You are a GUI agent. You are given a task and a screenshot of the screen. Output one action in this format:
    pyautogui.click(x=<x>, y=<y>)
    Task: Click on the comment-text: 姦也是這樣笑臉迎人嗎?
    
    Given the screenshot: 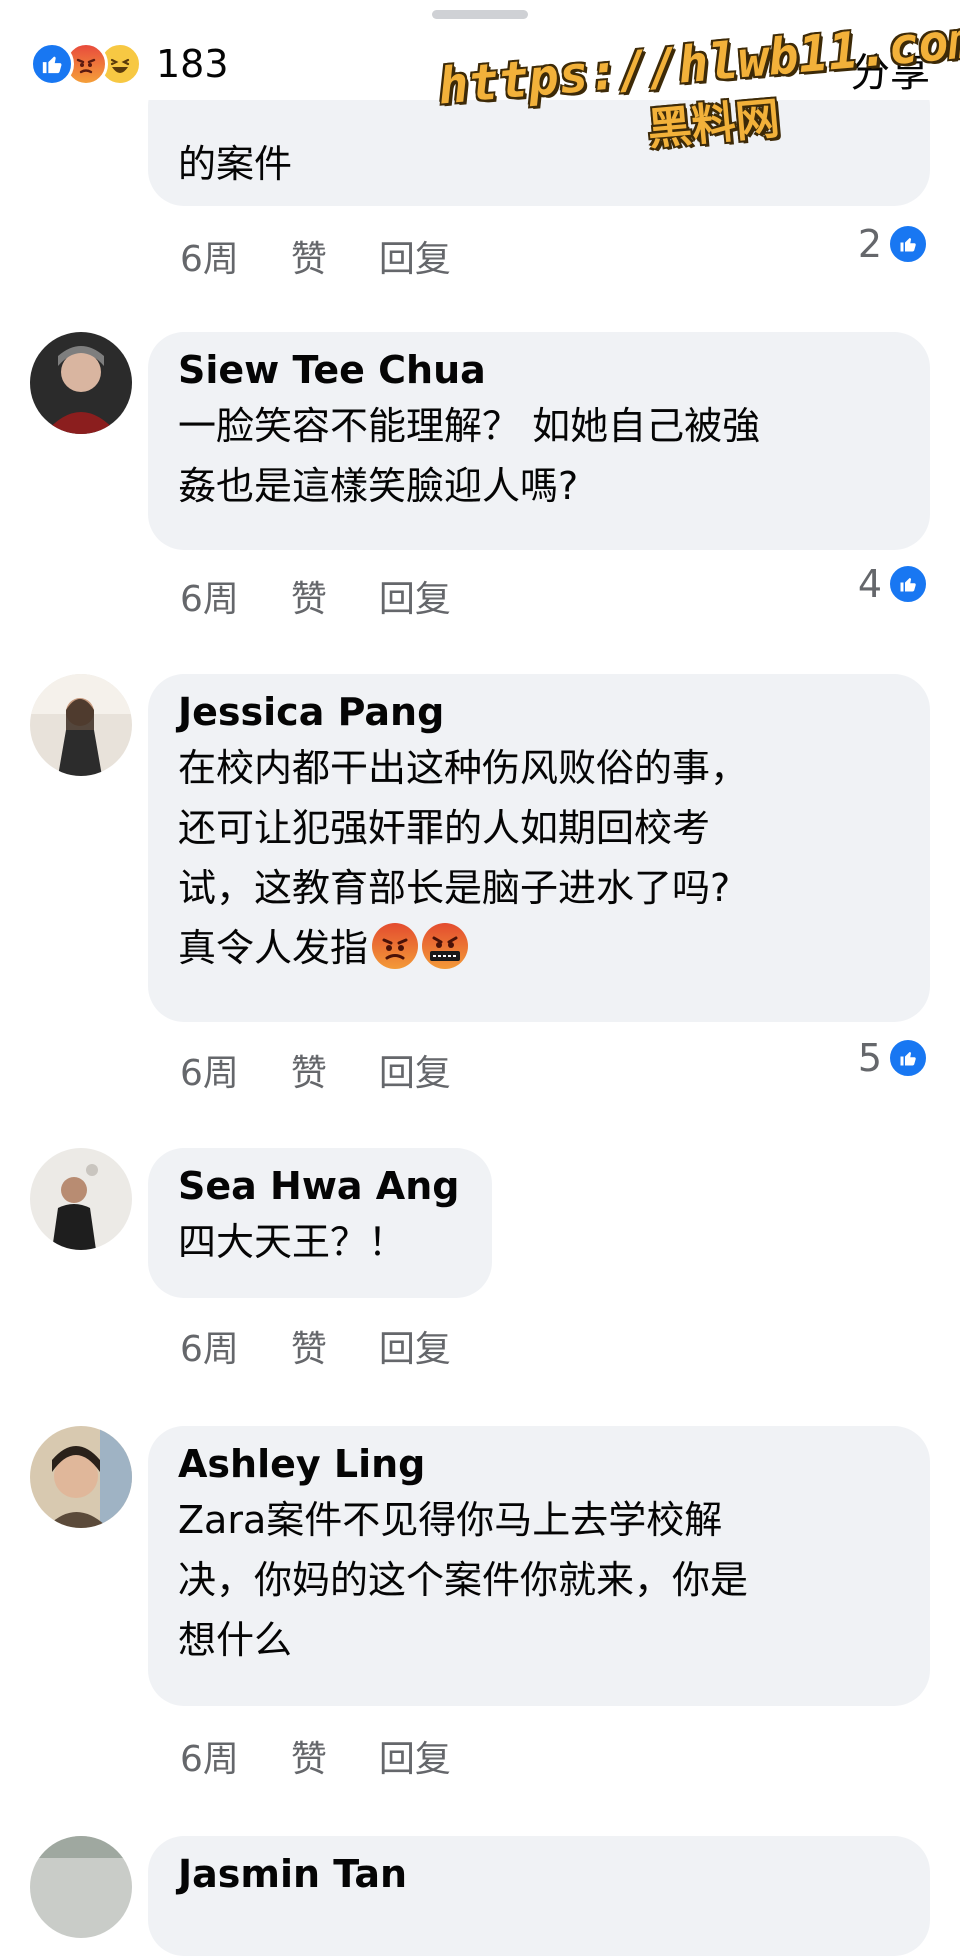 What is the action you would take?
    pyautogui.click(x=378, y=486)
    